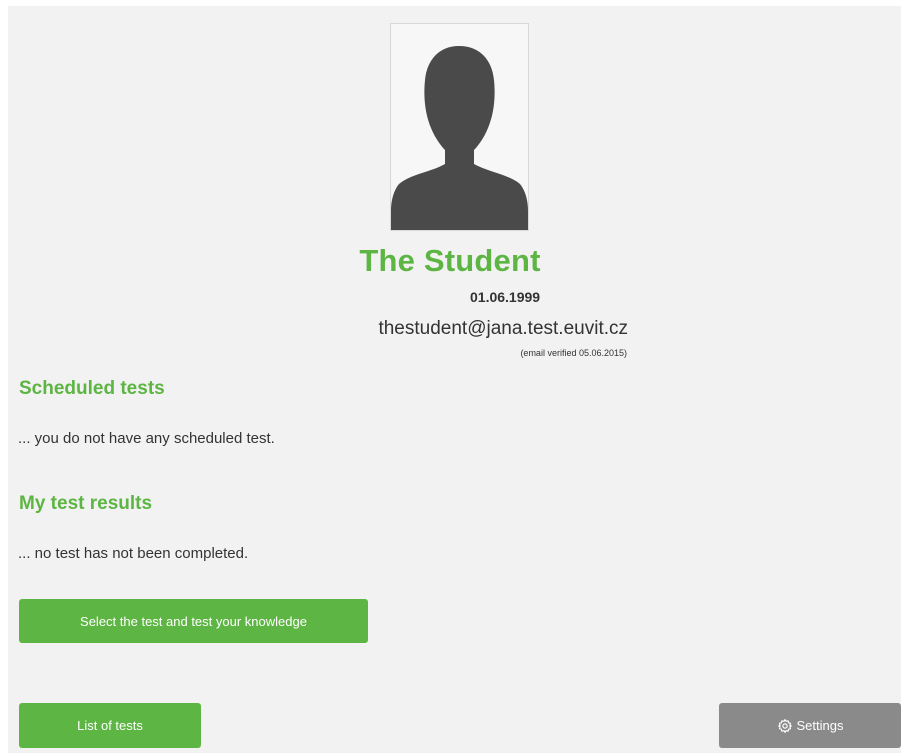  What do you see at coordinates (86, 503) in the screenshot?
I see `test-results-title: My test results` at bounding box center [86, 503].